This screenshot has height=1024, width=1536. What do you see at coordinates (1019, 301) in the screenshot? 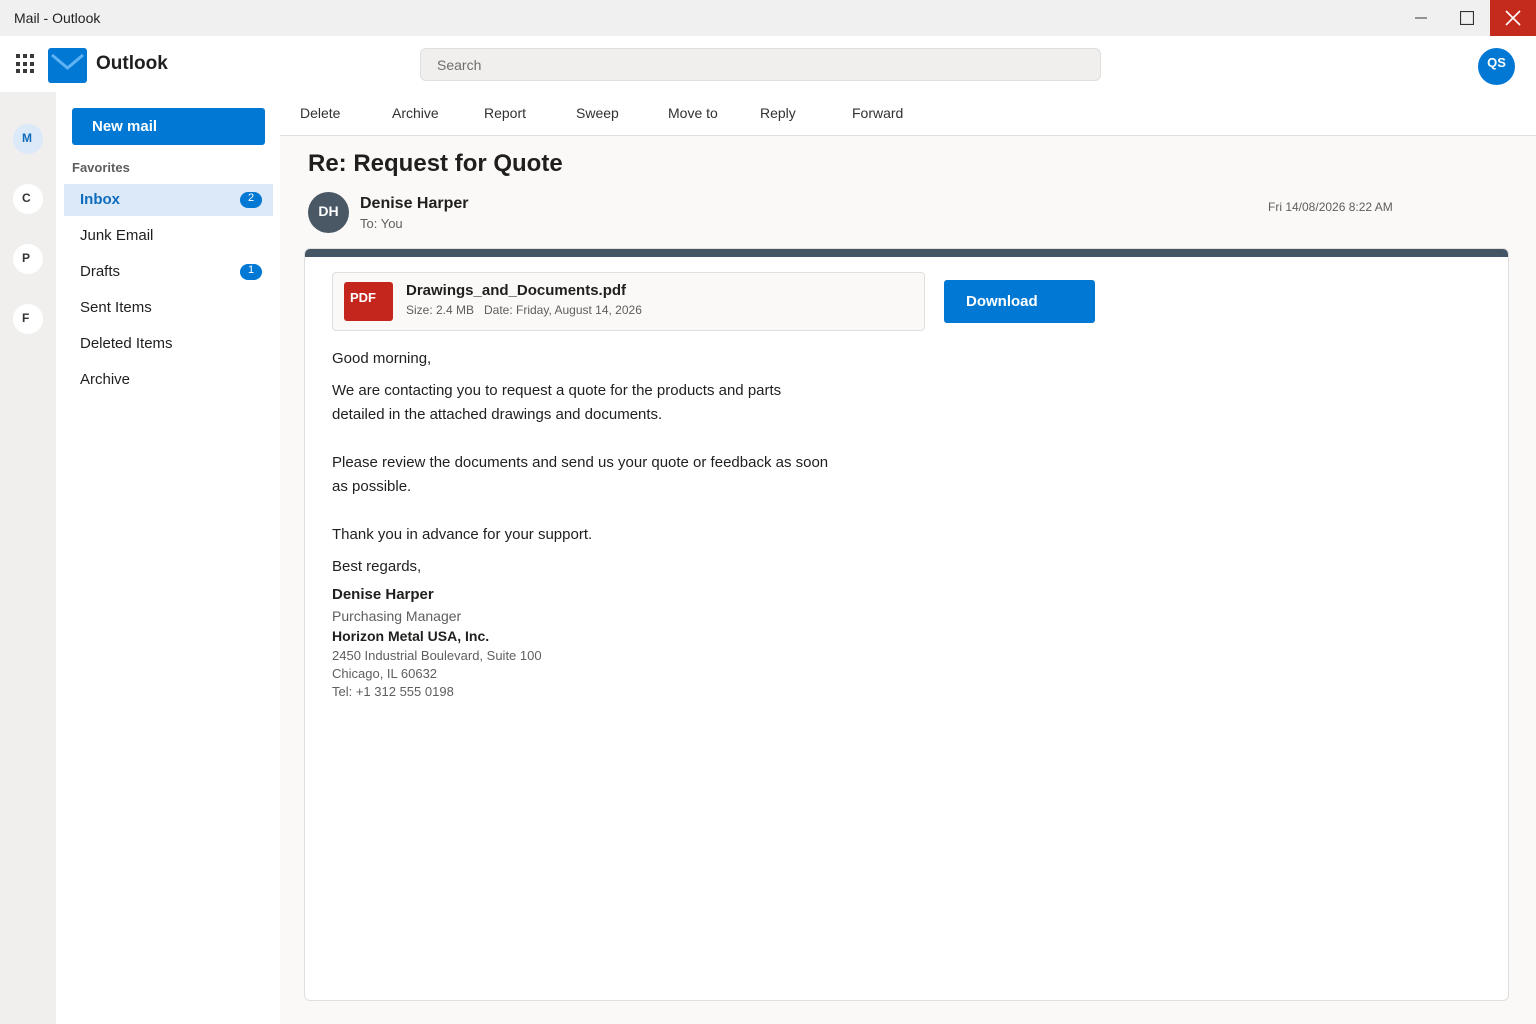
I see `download-button: Download` at bounding box center [1019, 301].